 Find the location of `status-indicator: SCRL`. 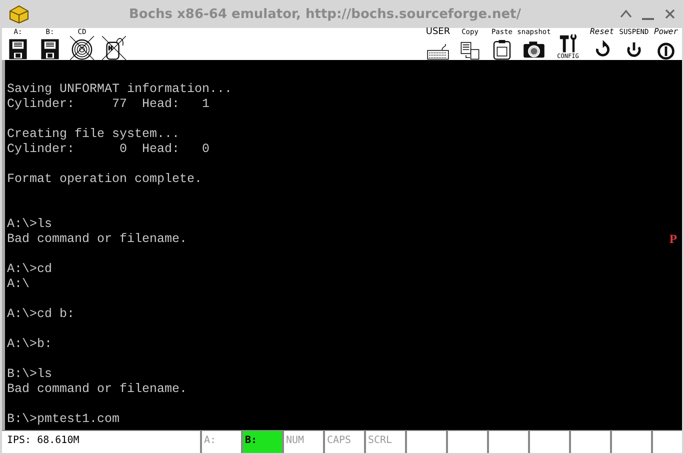

status-indicator: SCRL is located at coordinates (386, 442).